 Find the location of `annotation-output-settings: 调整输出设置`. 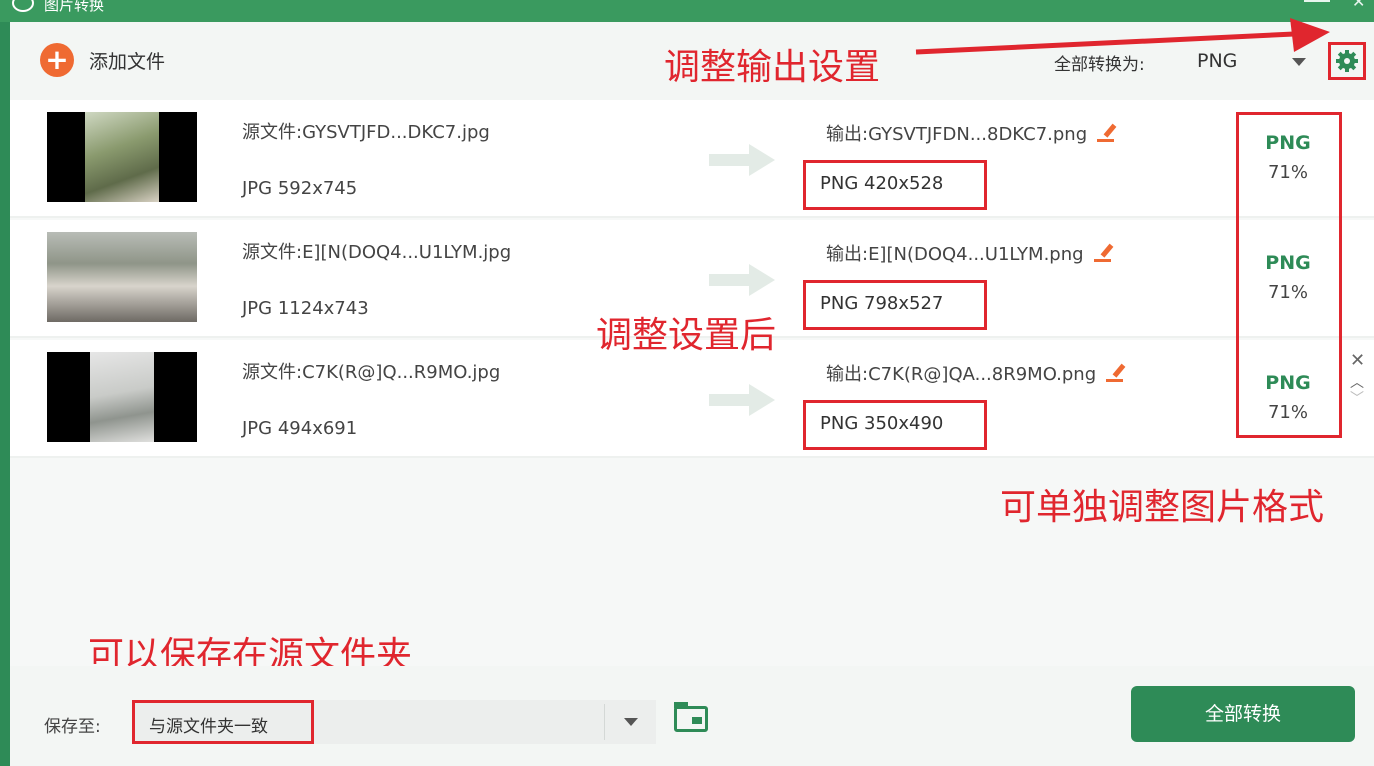

annotation-output-settings: 调整输出设置 is located at coordinates (772, 67).